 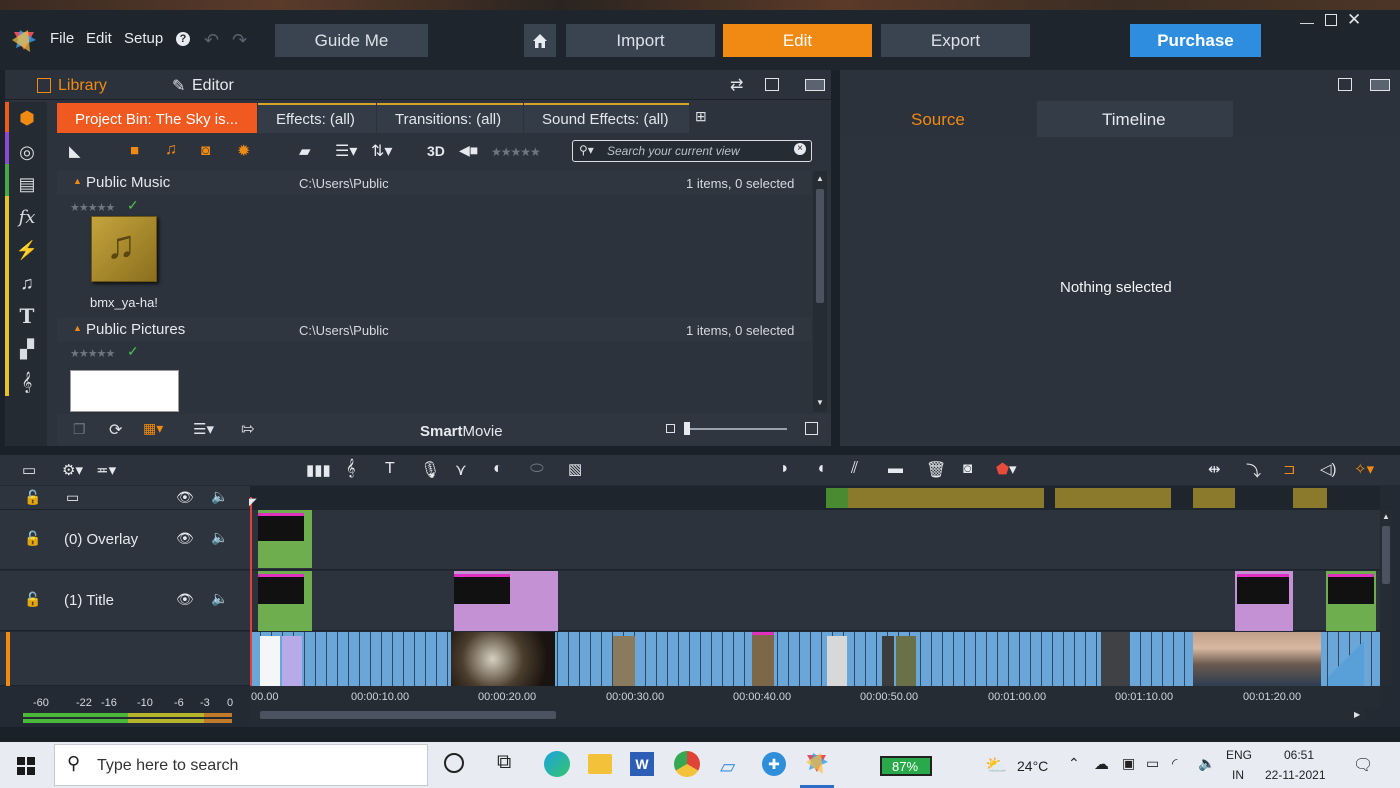 I want to click on player-layout-icon, so click(x=1380, y=85).